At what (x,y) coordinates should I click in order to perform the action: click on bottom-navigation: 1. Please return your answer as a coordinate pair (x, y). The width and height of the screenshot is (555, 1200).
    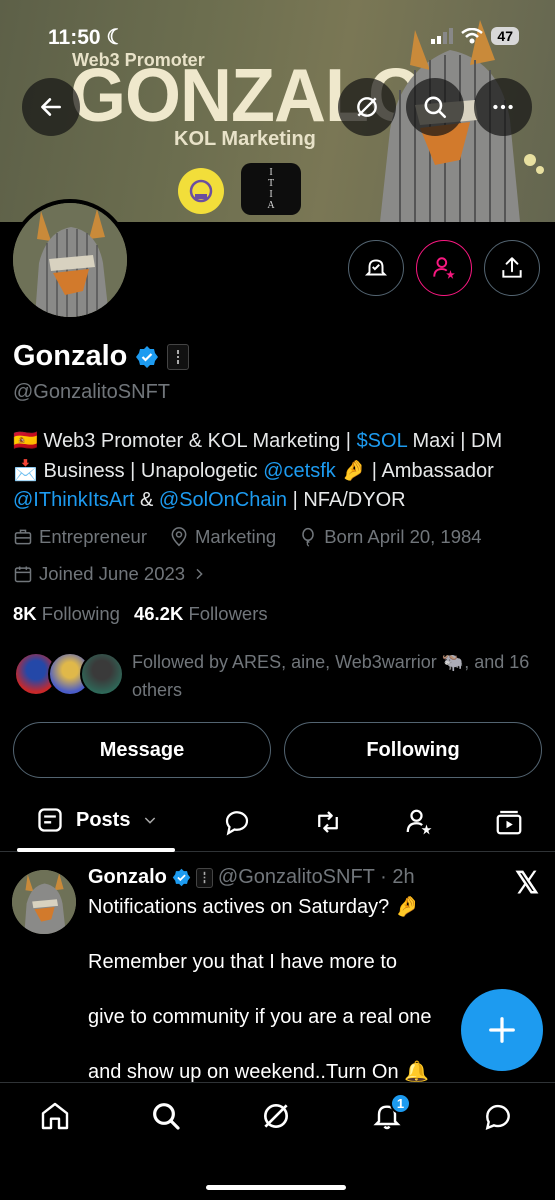
    Looking at the image, I should click on (277, 1141).